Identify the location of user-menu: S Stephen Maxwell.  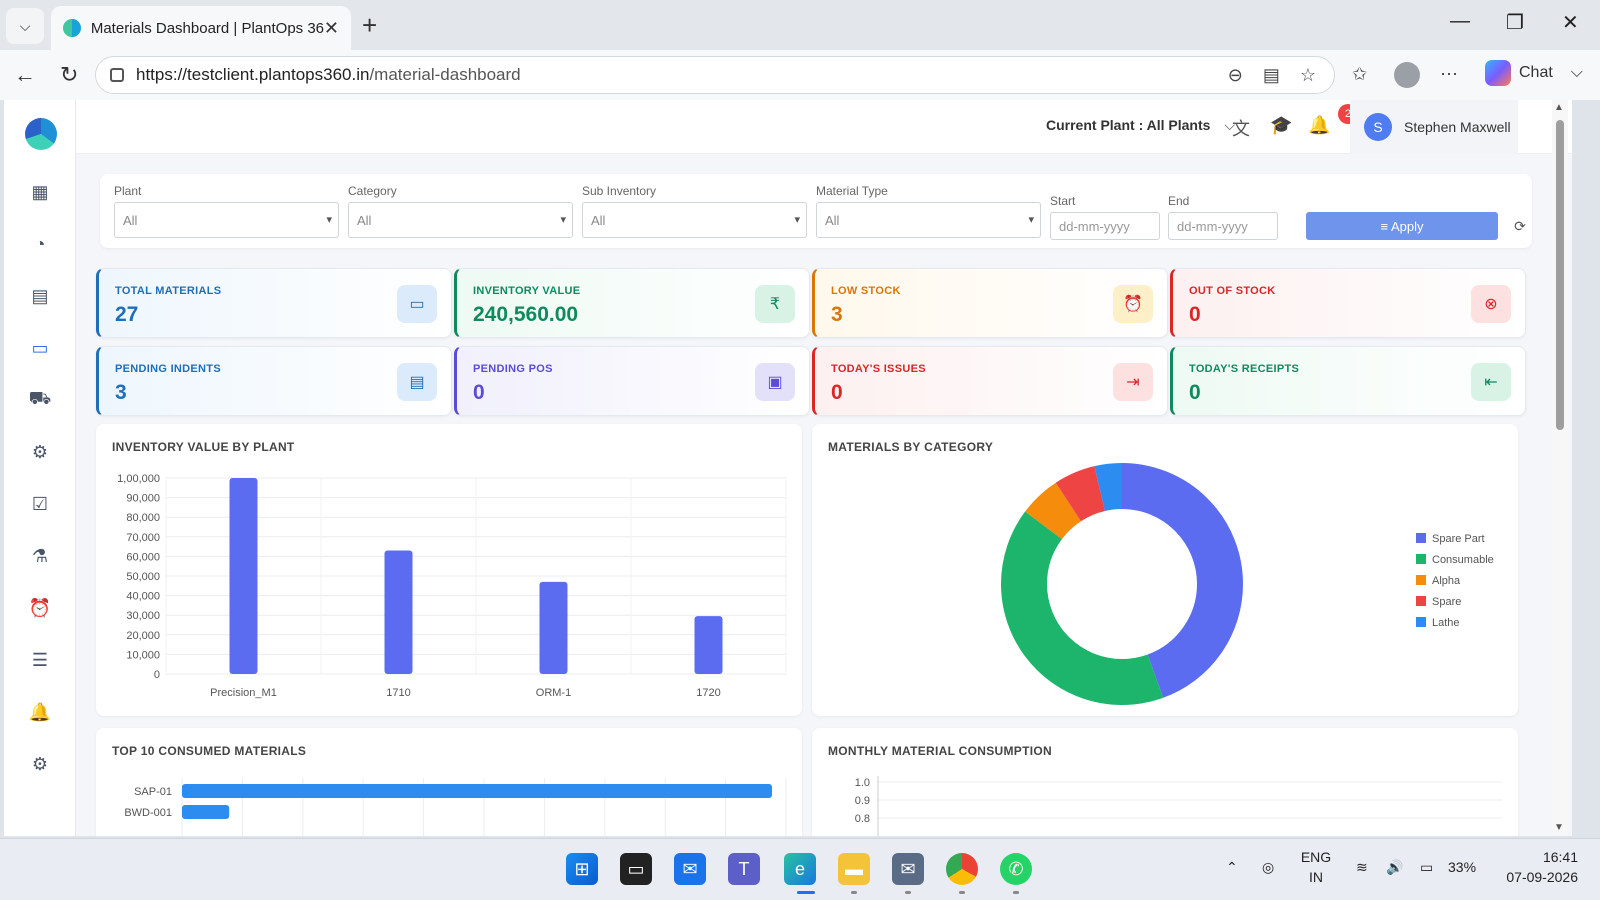
(1434, 127).